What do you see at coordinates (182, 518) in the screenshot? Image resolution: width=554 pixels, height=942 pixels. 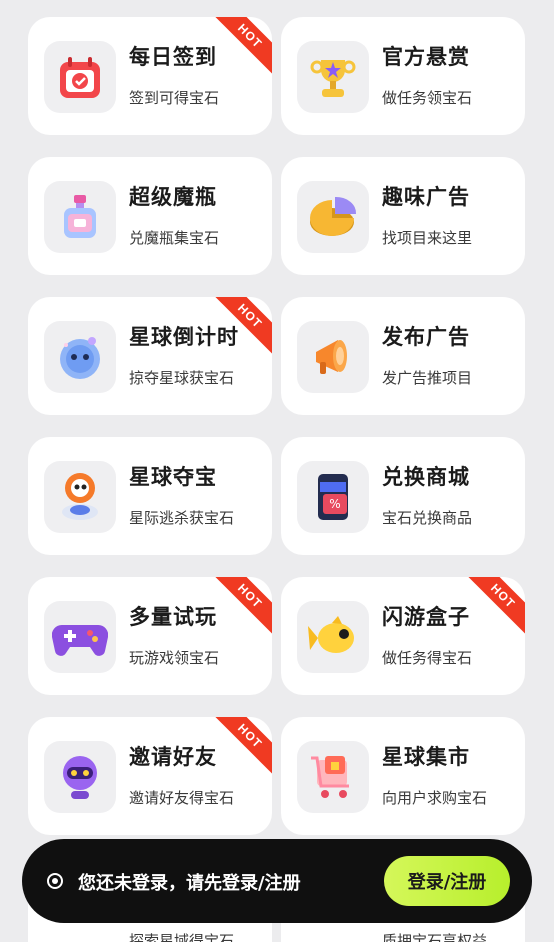 I see `card-subtitle: 星际逃杀获宝石` at bounding box center [182, 518].